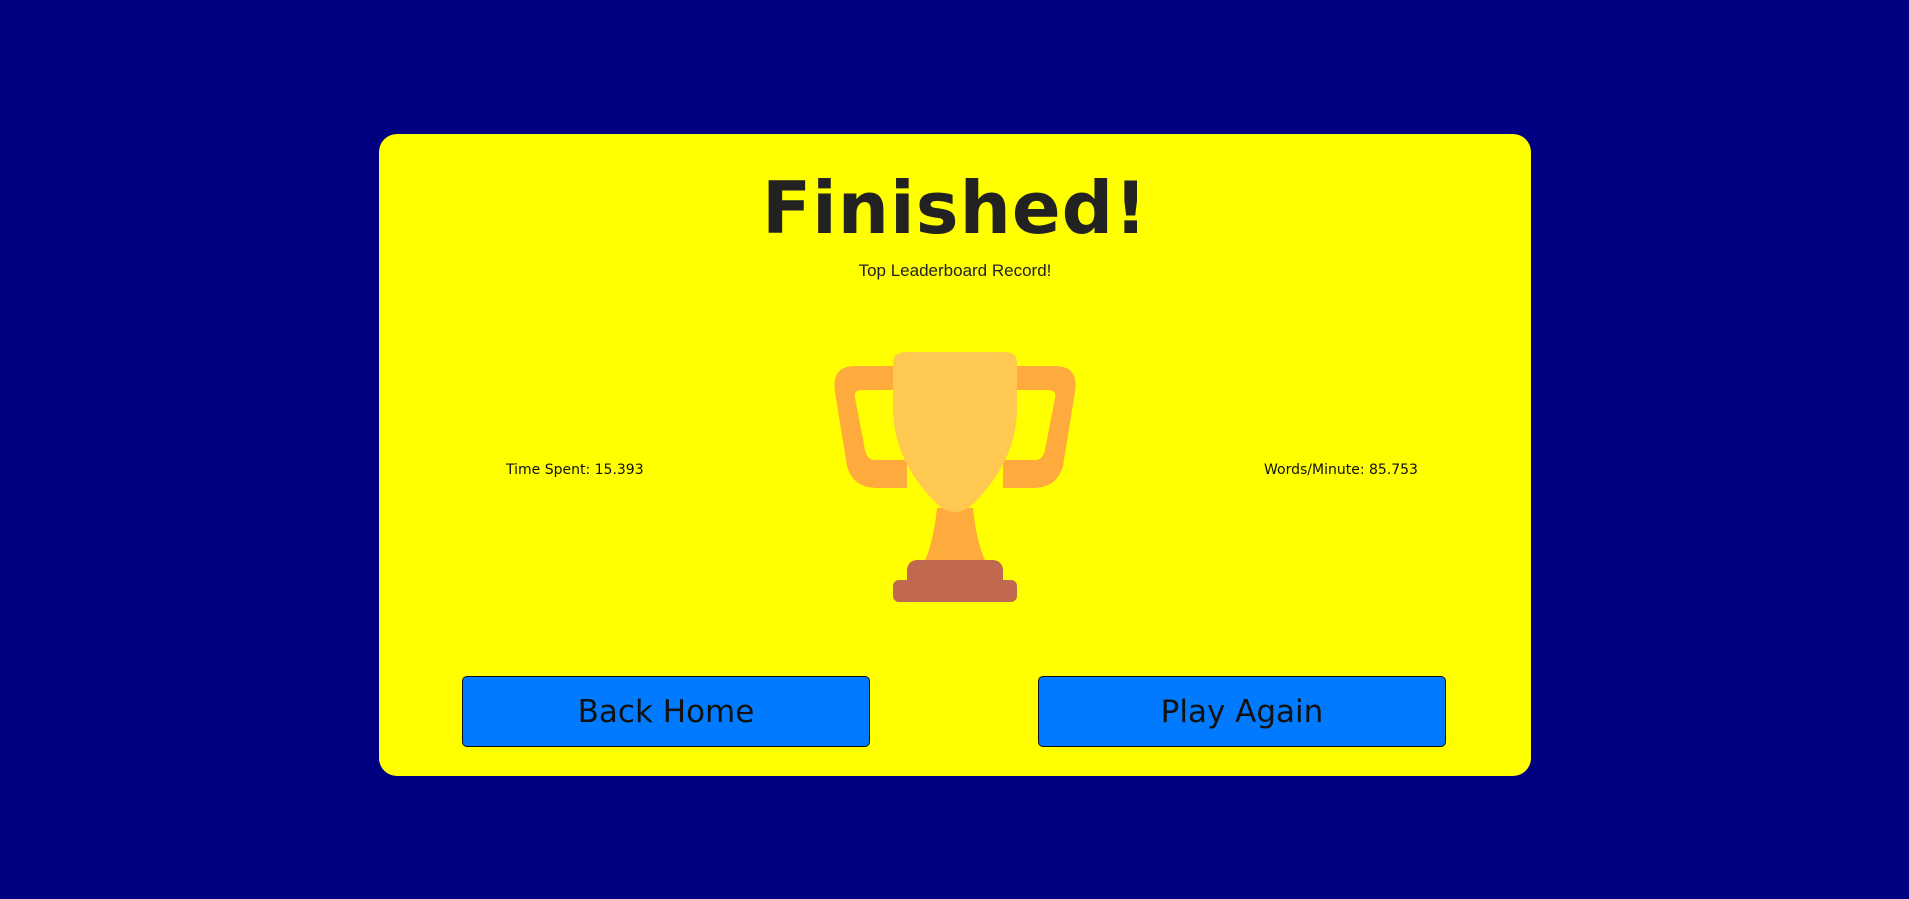 Image resolution: width=1909 pixels, height=899 pixels. What do you see at coordinates (955, 208) in the screenshot?
I see `page-title: Finished!` at bounding box center [955, 208].